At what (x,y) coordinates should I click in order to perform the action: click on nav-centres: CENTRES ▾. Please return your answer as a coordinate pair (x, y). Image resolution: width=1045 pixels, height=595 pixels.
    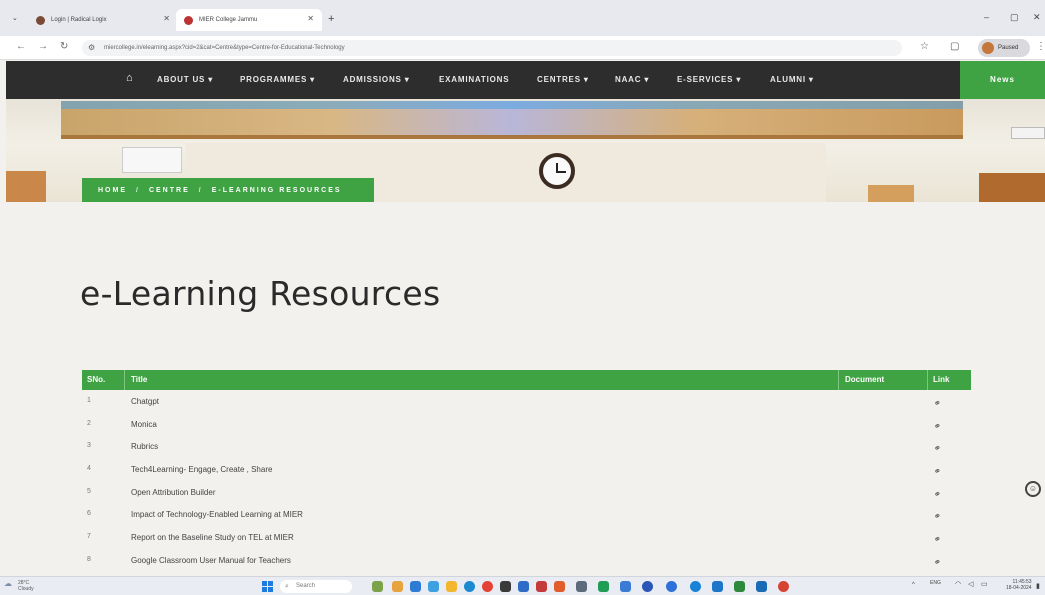
    Looking at the image, I should click on (563, 79).